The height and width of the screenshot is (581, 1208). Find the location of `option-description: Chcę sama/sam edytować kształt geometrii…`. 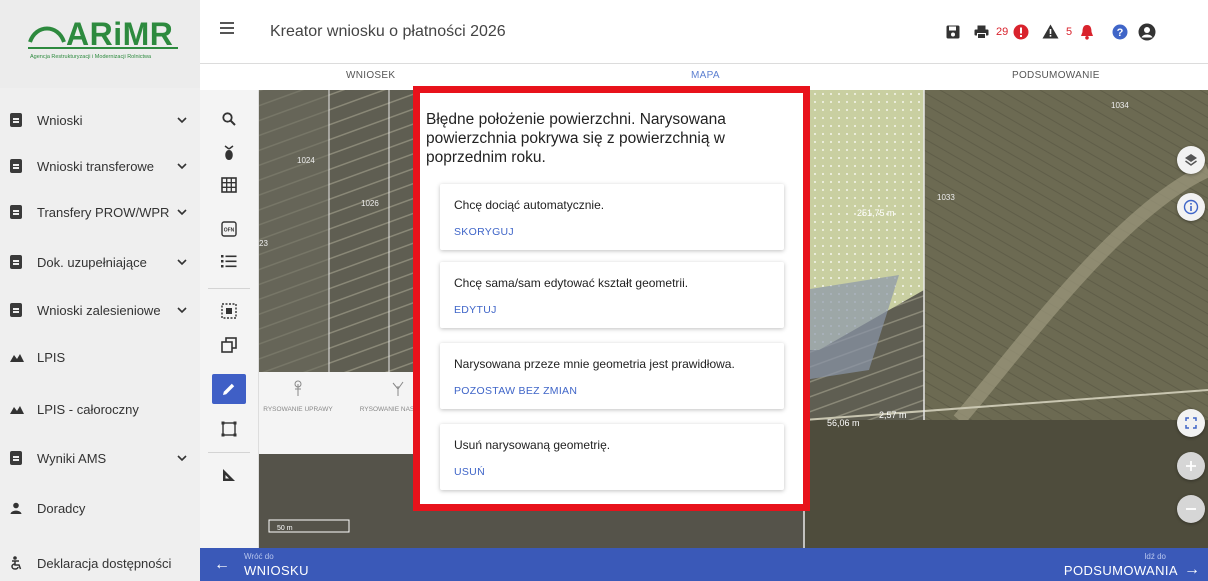

option-description: Chcę sama/sam edytować kształt geometrii… is located at coordinates (571, 283).